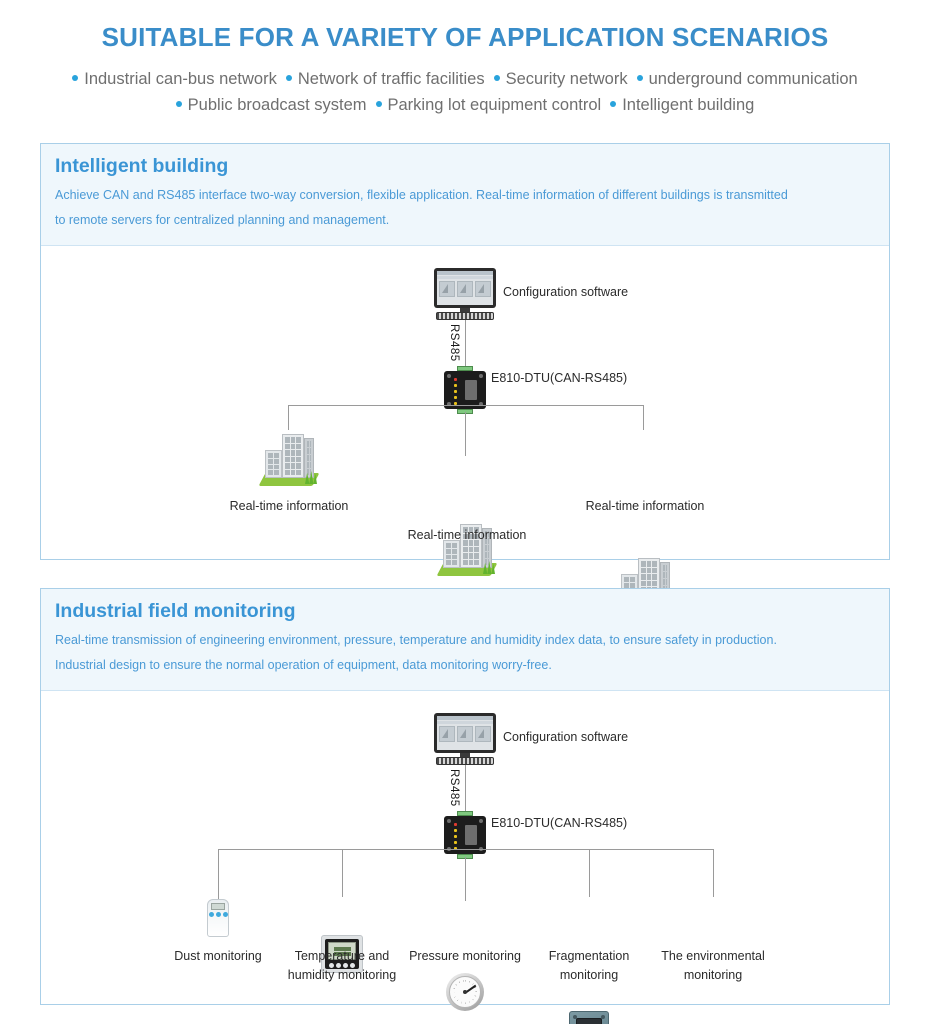 This screenshot has height=1024, width=930. What do you see at coordinates (218, 956) in the screenshot?
I see `sensor-label: Dust monitoring` at bounding box center [218, 956].